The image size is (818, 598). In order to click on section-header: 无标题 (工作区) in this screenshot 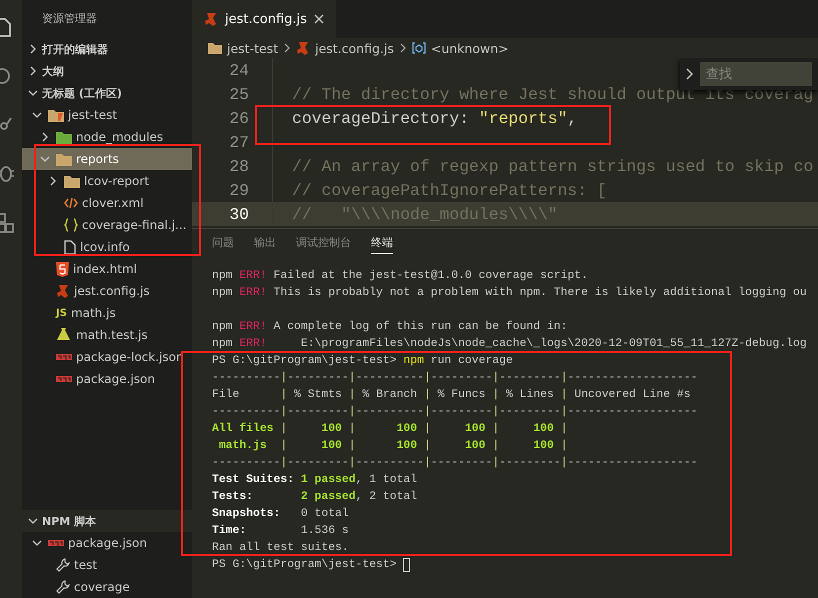, I will do `click(107, 93)`.